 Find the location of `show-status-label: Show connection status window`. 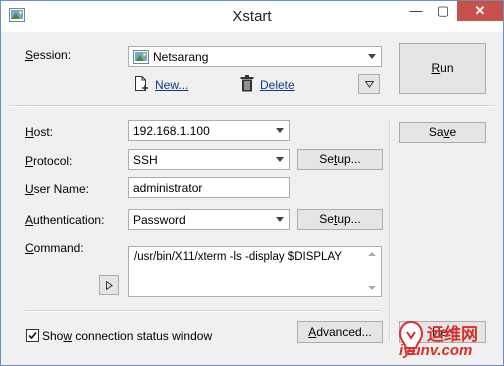

show-status-label: Show connection status window is located at coordinates (127, 336).